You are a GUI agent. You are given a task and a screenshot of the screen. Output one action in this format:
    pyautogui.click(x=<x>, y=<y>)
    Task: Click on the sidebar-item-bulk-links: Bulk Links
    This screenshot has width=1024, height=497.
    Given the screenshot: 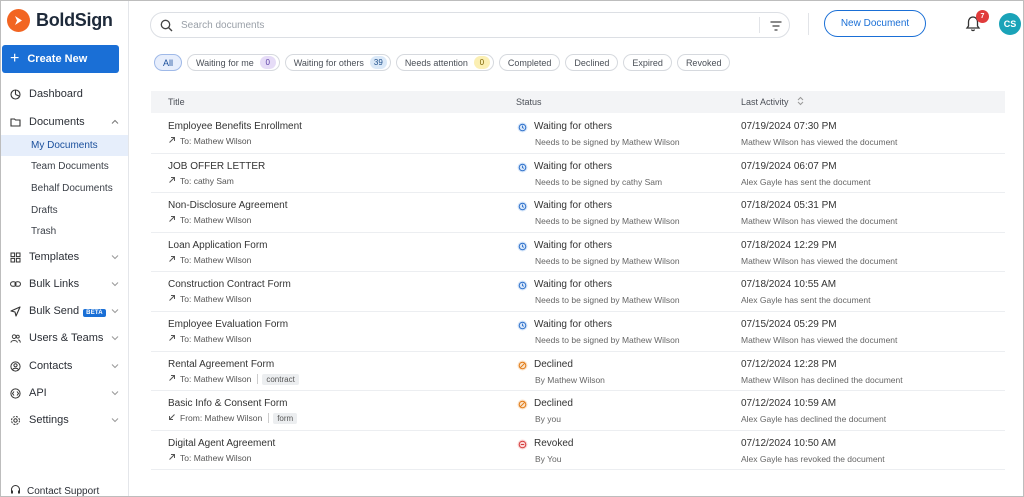 What is the action you would take?
    pyautogui.click(x=64, y=284)
    